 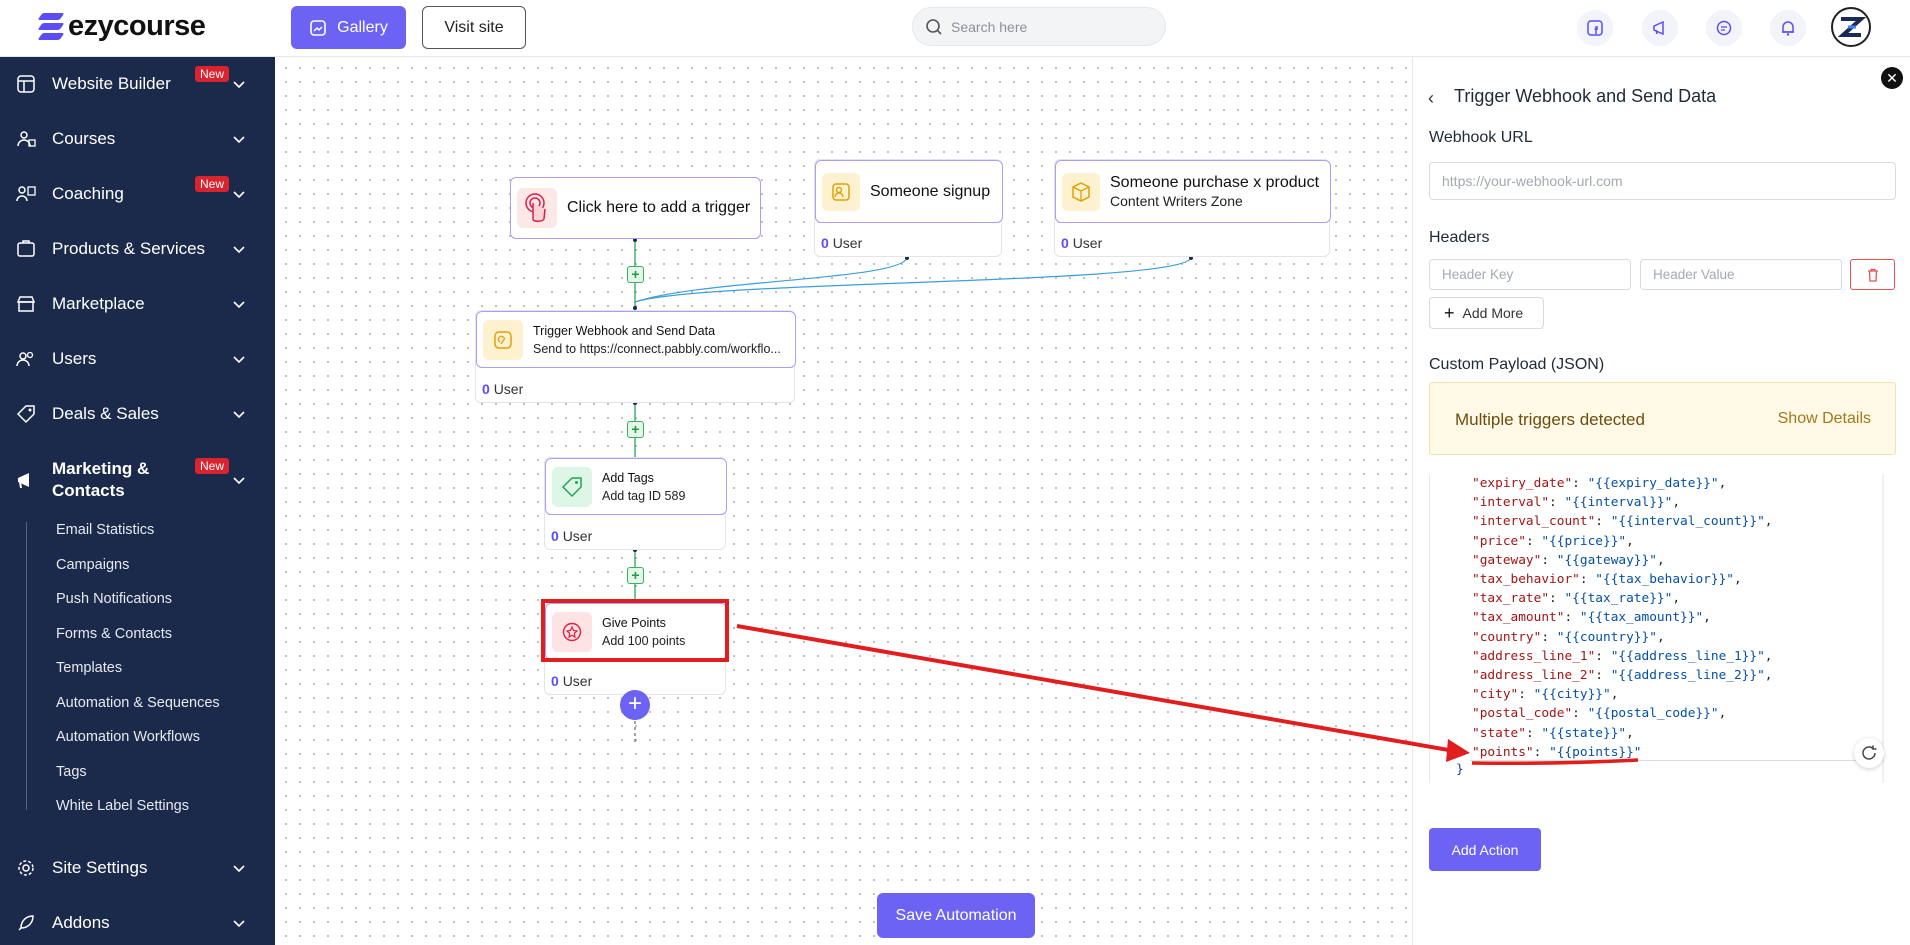 I want to click on webhook-icon, so click(x=503, y=339).